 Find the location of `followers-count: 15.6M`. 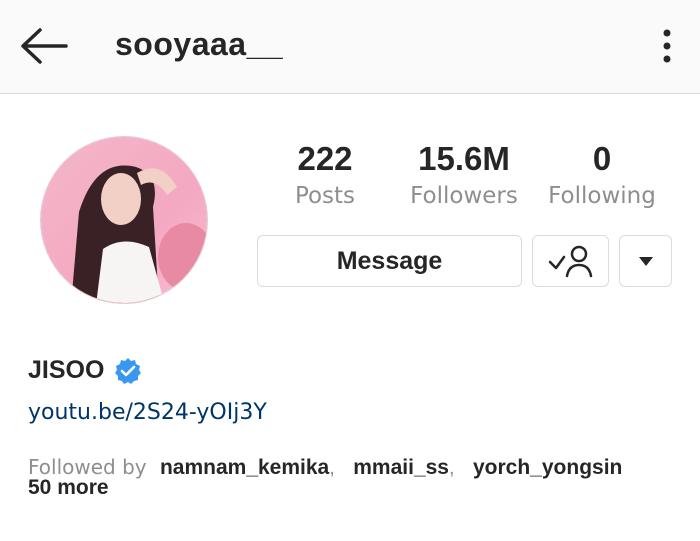

followers-count: 15.6M is located at coordinates (464, 158).